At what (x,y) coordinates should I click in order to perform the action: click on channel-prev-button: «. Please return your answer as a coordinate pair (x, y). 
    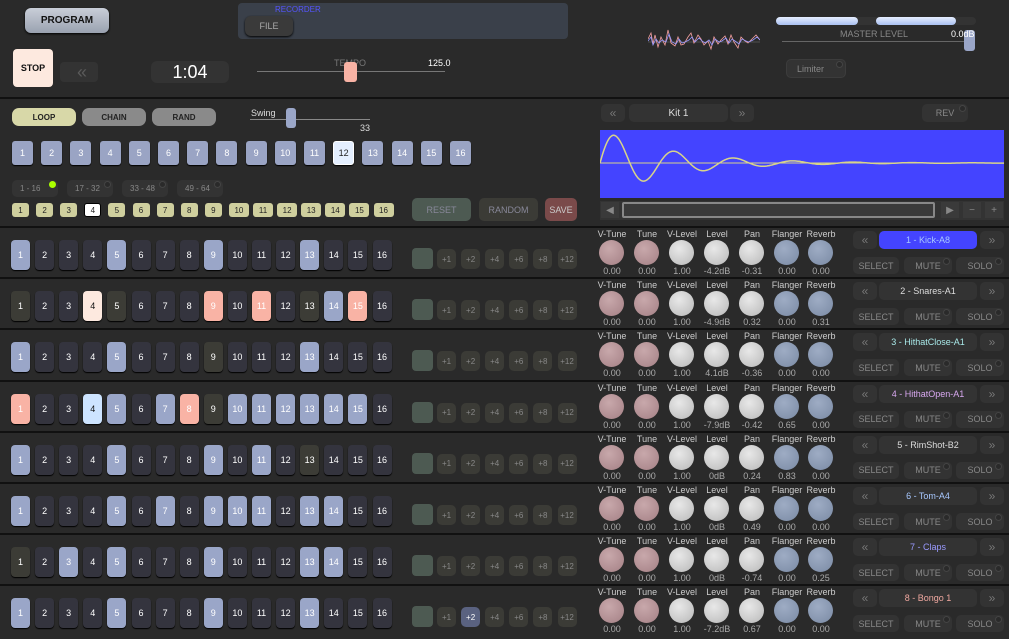
    Looking at the image, I should click on (865, 342).